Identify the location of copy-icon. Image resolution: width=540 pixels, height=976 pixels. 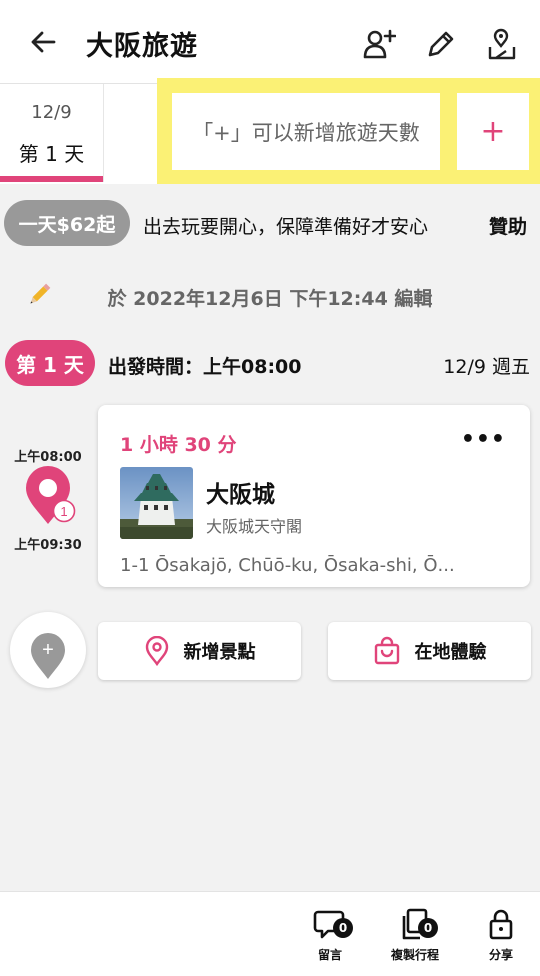
(415, 924).